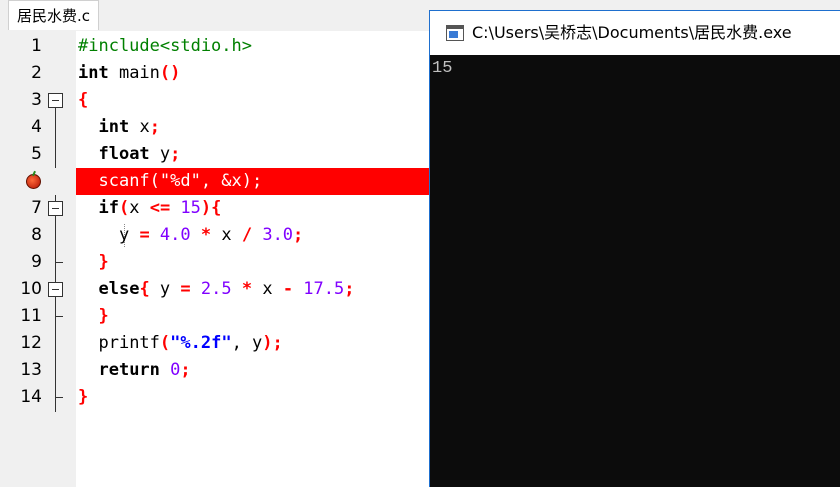  I want to click on code-line-2: 2 int main(), so click(219, 73).